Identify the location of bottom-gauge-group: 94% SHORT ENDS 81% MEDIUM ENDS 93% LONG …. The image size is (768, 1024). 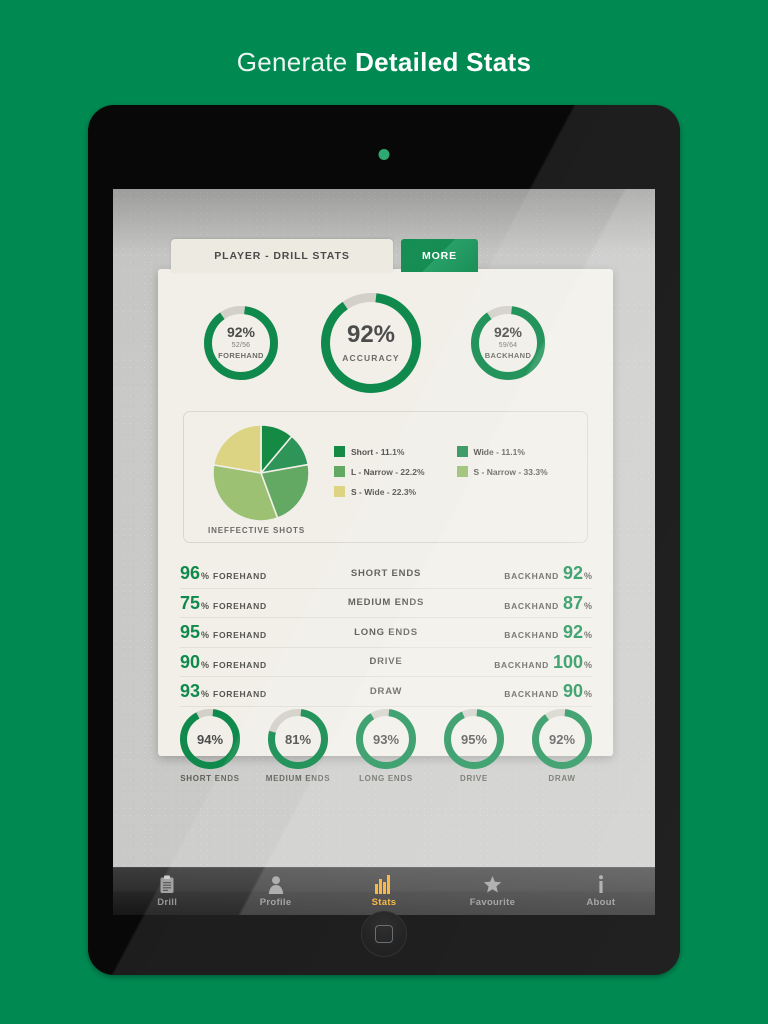
(386, 756).